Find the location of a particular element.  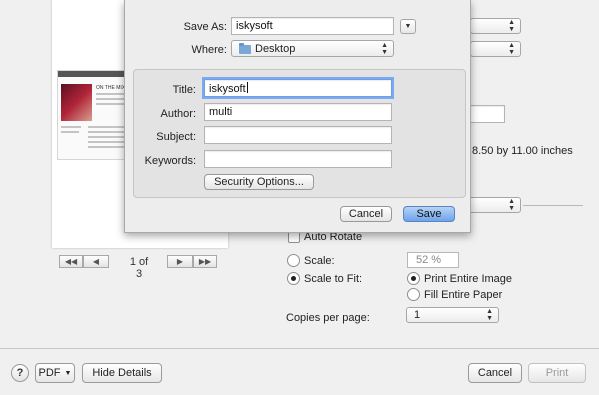

save-as-label: Save As: is located at coordinates (205, 27).